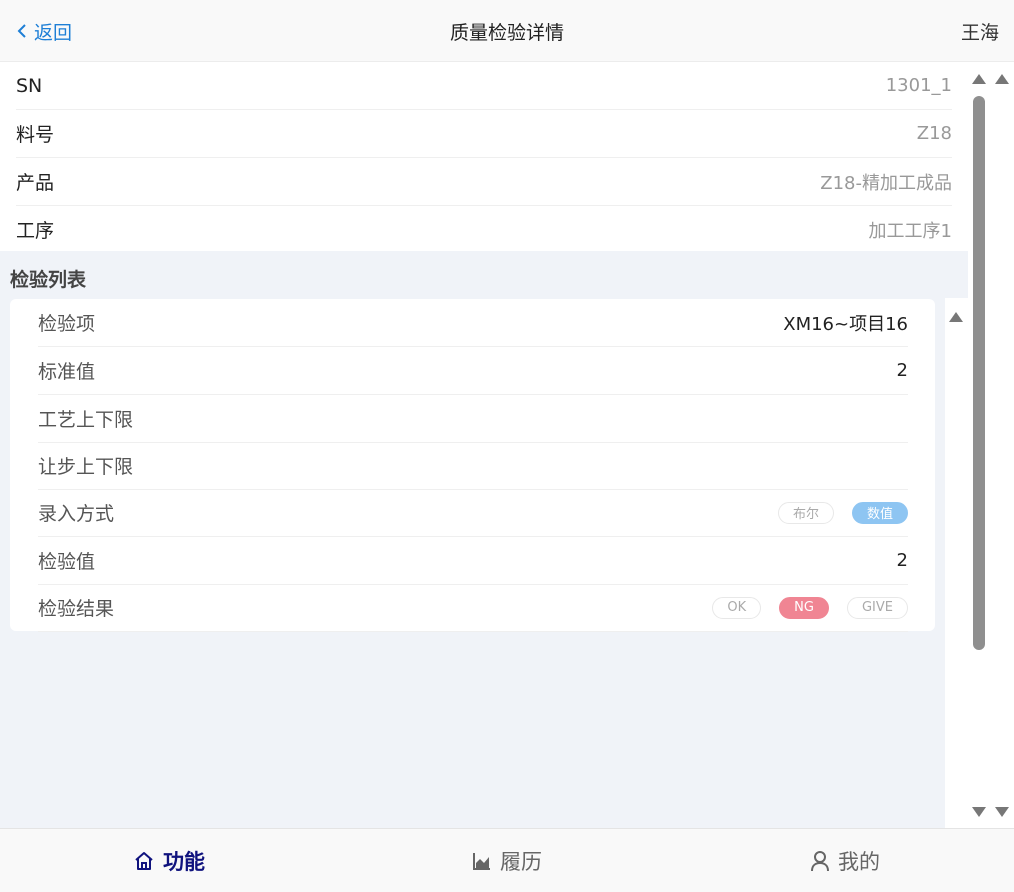 The height and width of the screenshot is (892, 1014). What do you see at coordinates (29, 85) in the screenshot?
I see `info-label: SN` at bounding box center [29, 85].